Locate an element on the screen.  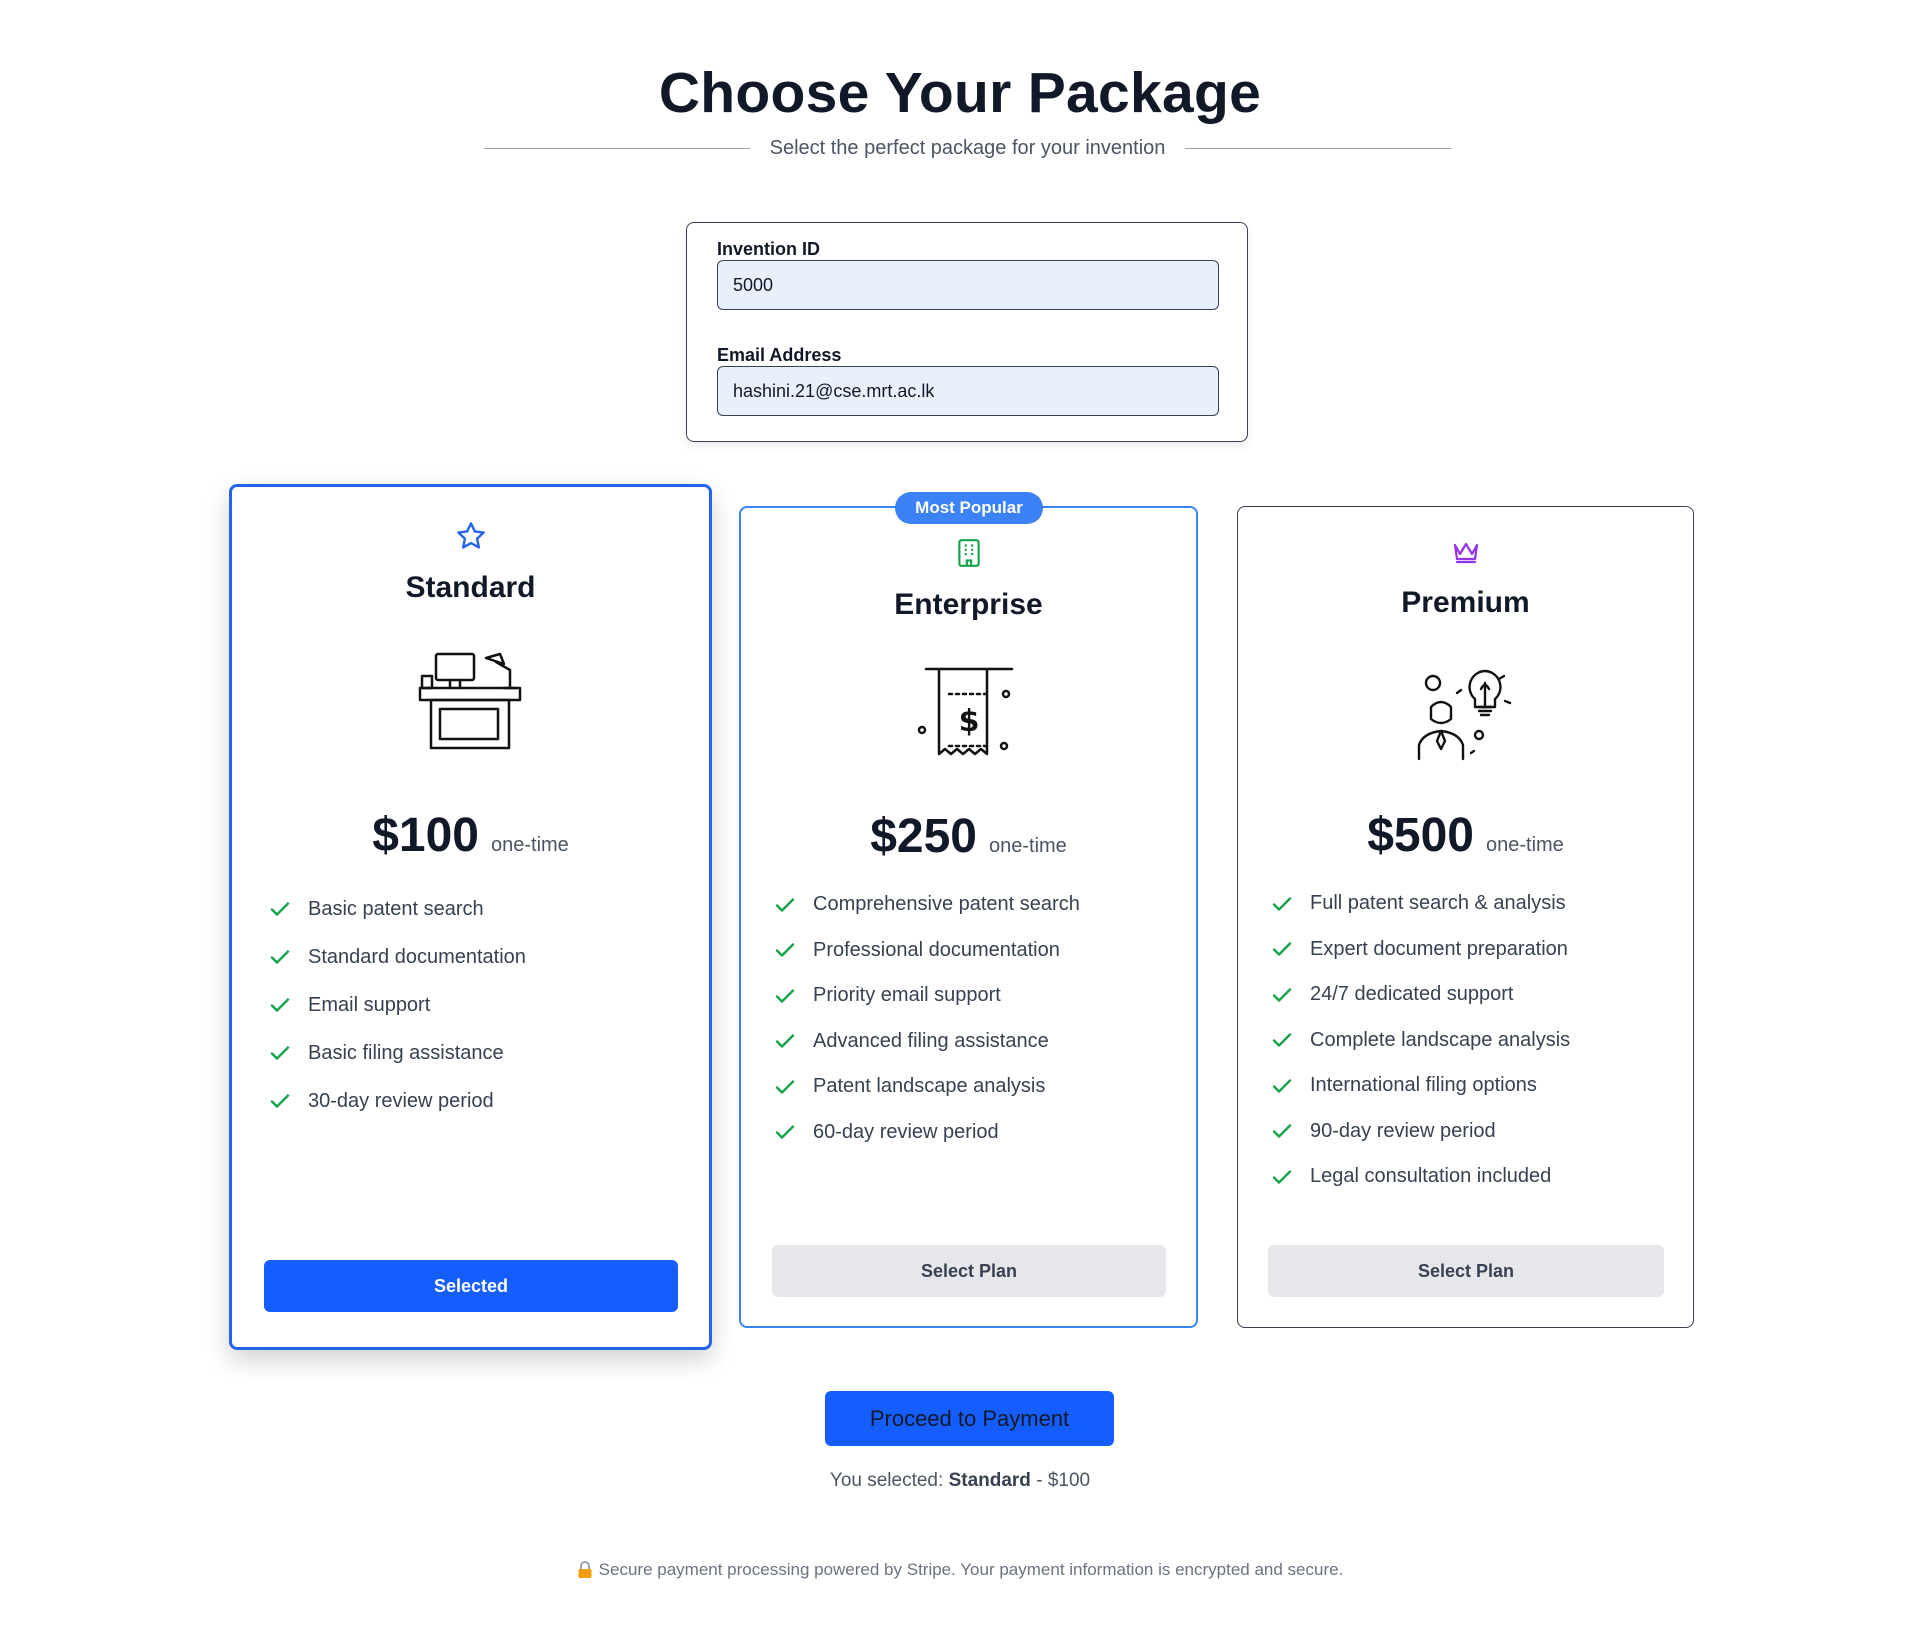
list-item: Patent landscape analysis is located at coordinates (926, 1087).